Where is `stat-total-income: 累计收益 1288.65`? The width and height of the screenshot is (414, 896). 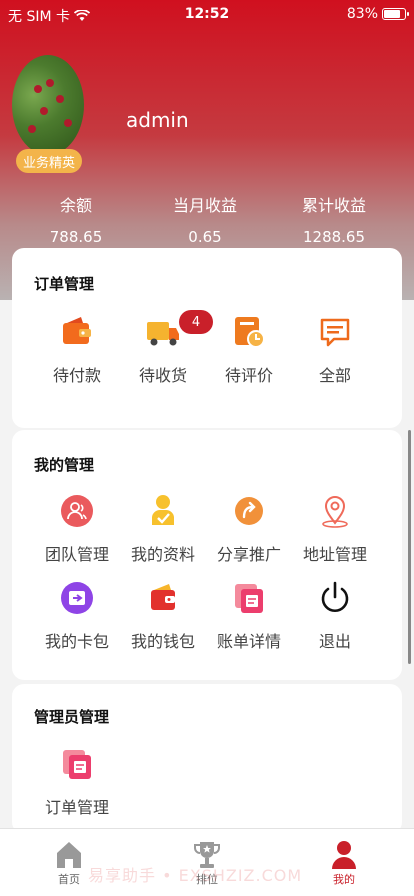 stat-total-income: 累计收益 1288.65 is located at coordinates (334, 219).